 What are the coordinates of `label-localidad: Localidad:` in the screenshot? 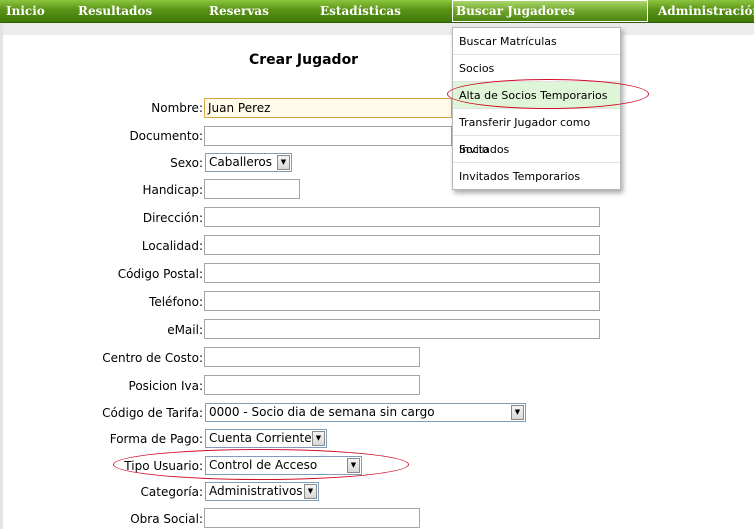 It's located at (172, 246).